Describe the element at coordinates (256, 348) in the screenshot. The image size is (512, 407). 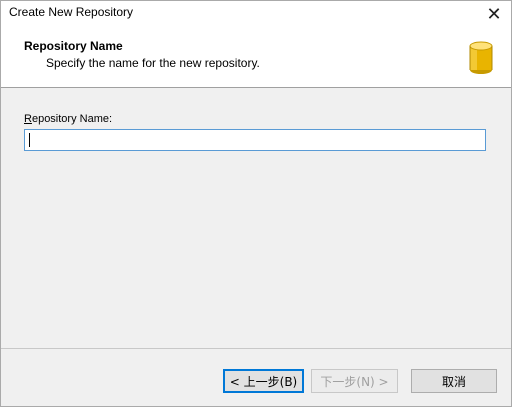
I see `footer-divider` at that location.